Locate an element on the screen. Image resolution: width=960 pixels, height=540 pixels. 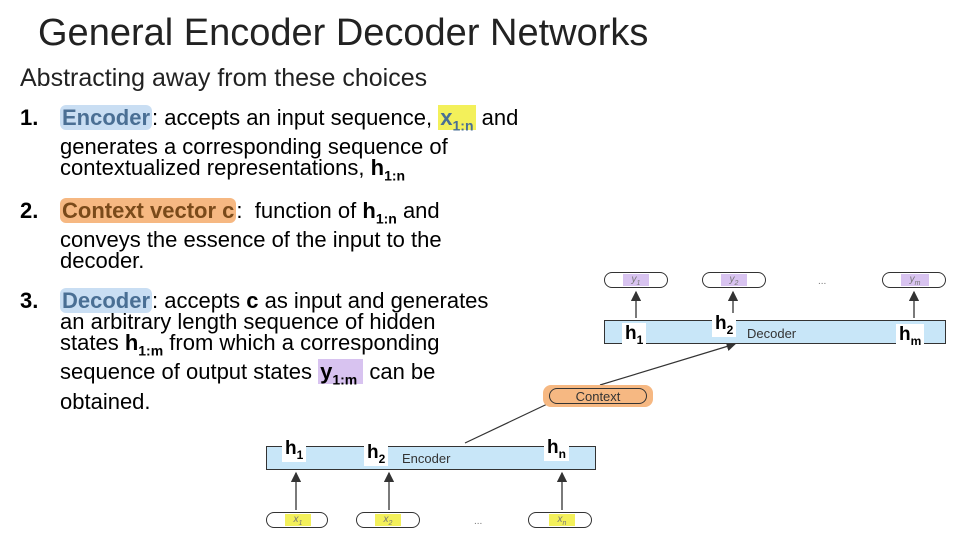
encoder-hn: hn is located at coordinates (556, 449).